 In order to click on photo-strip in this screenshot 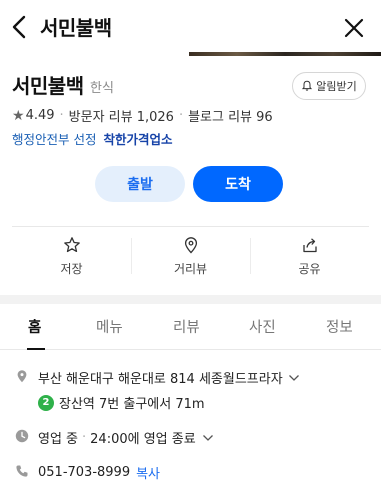, I will do `click(285, 54)`.